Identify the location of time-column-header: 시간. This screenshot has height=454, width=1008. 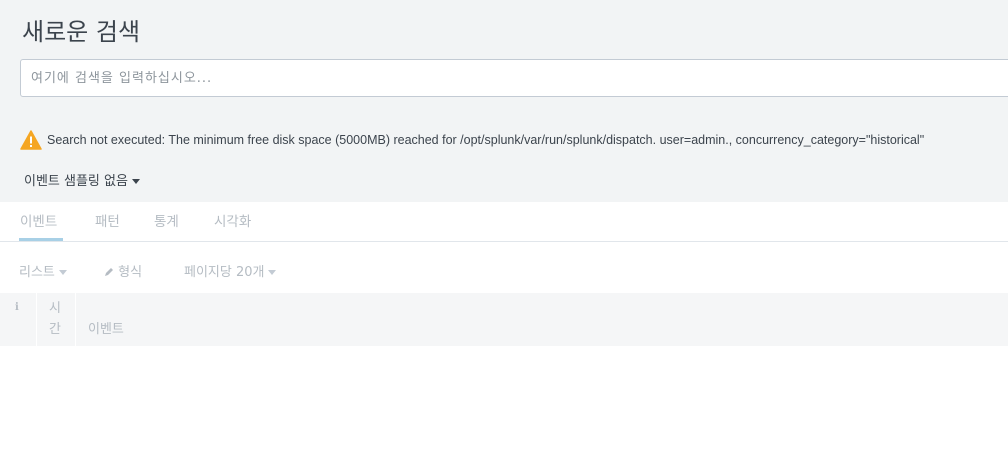
(56, 319).